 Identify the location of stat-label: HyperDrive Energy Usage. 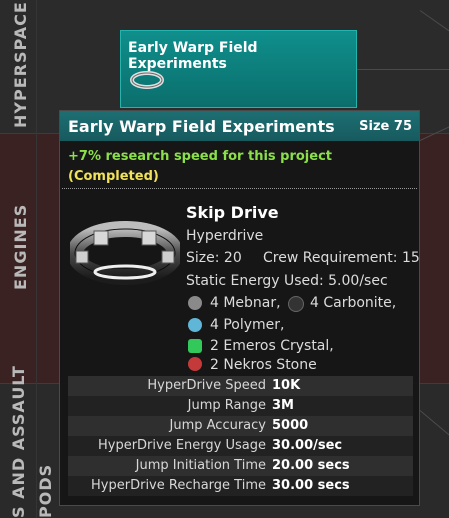
(181, 445).